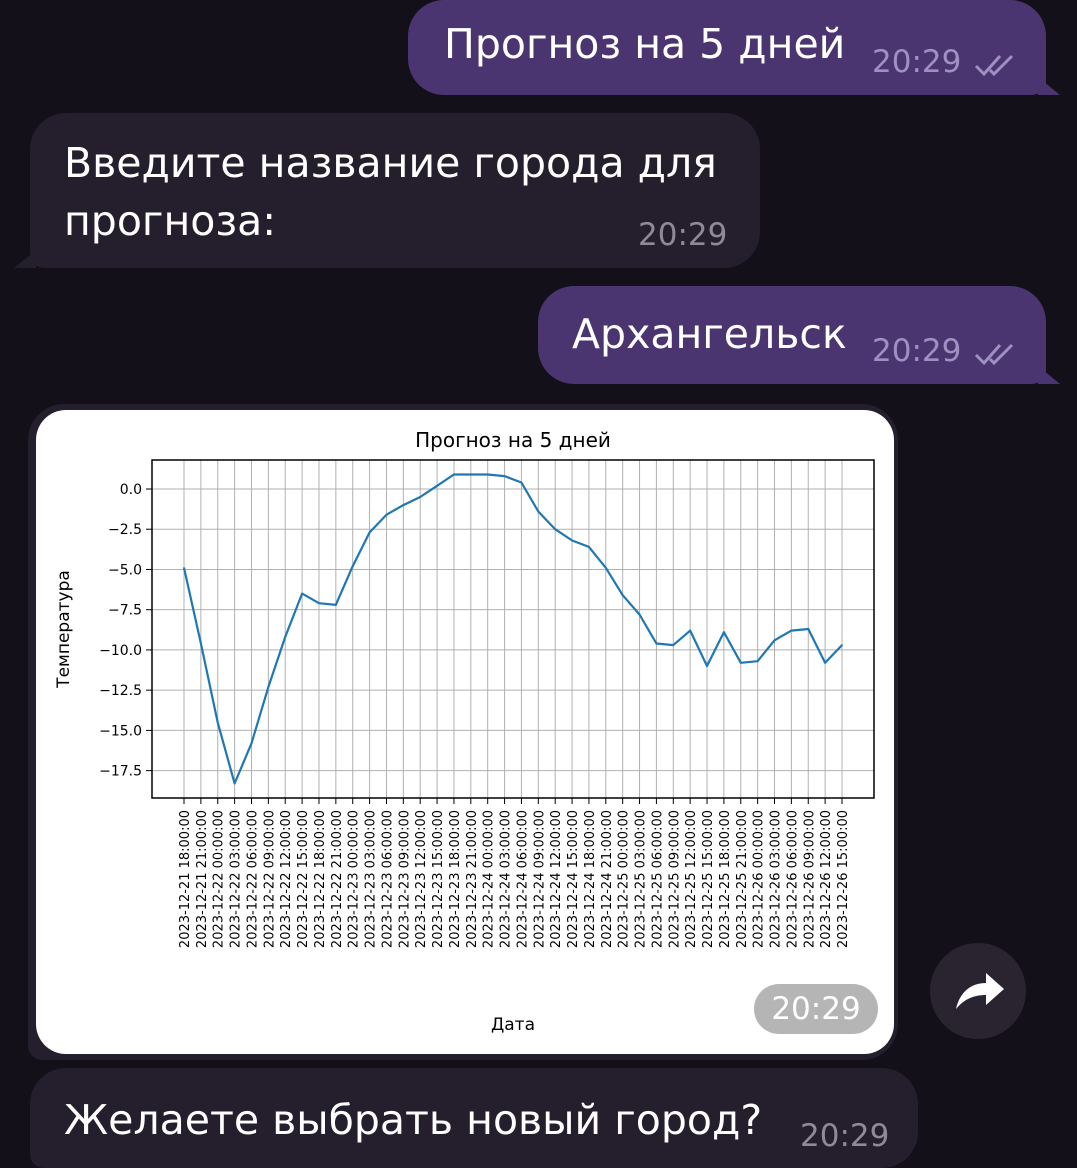 This screenshot has height=1168, width=1077. Describe the element at coordinates (657, 879) in the screenshot. I see `x-tick-label: 2023-12-25 06:00:00` at that location.